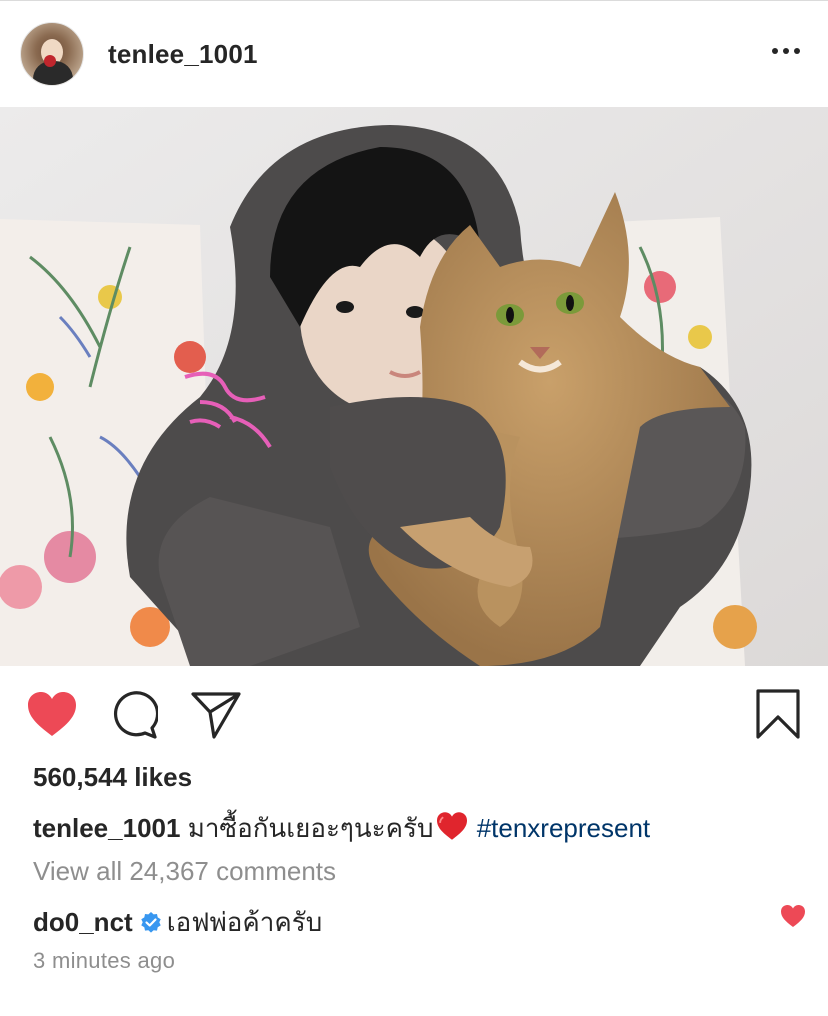  Describe the element at coordinates (112, 777) in the screenshot. I see `likes-count: 560,544 likes` at that location.